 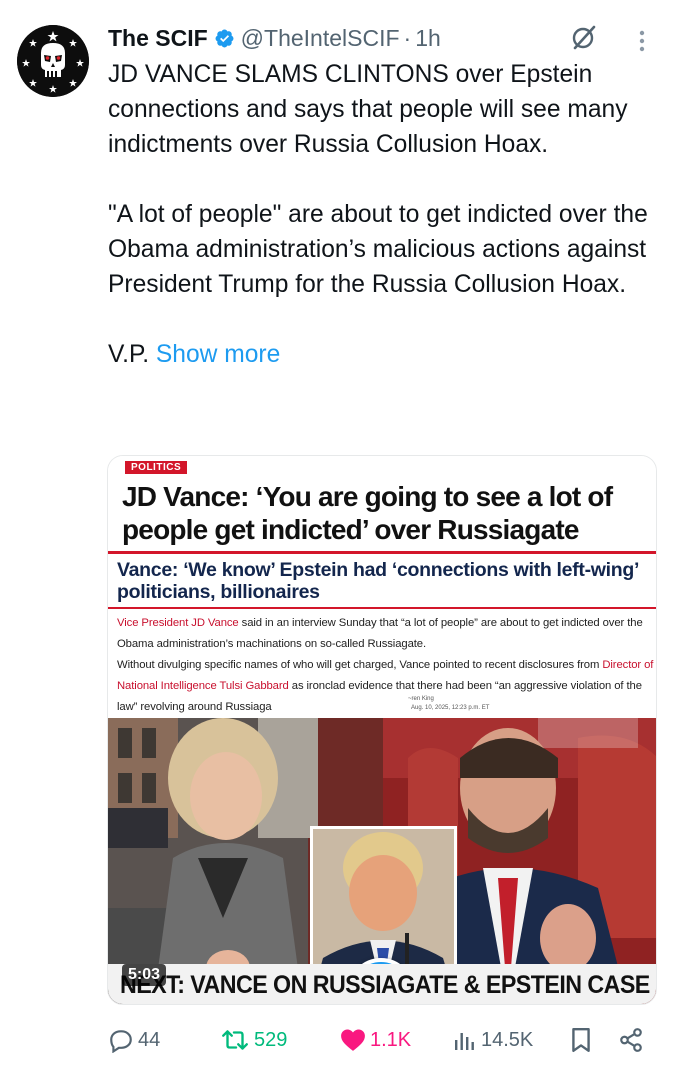 I want to click on article-tag: POLITICS, so click(x=156, y=467).